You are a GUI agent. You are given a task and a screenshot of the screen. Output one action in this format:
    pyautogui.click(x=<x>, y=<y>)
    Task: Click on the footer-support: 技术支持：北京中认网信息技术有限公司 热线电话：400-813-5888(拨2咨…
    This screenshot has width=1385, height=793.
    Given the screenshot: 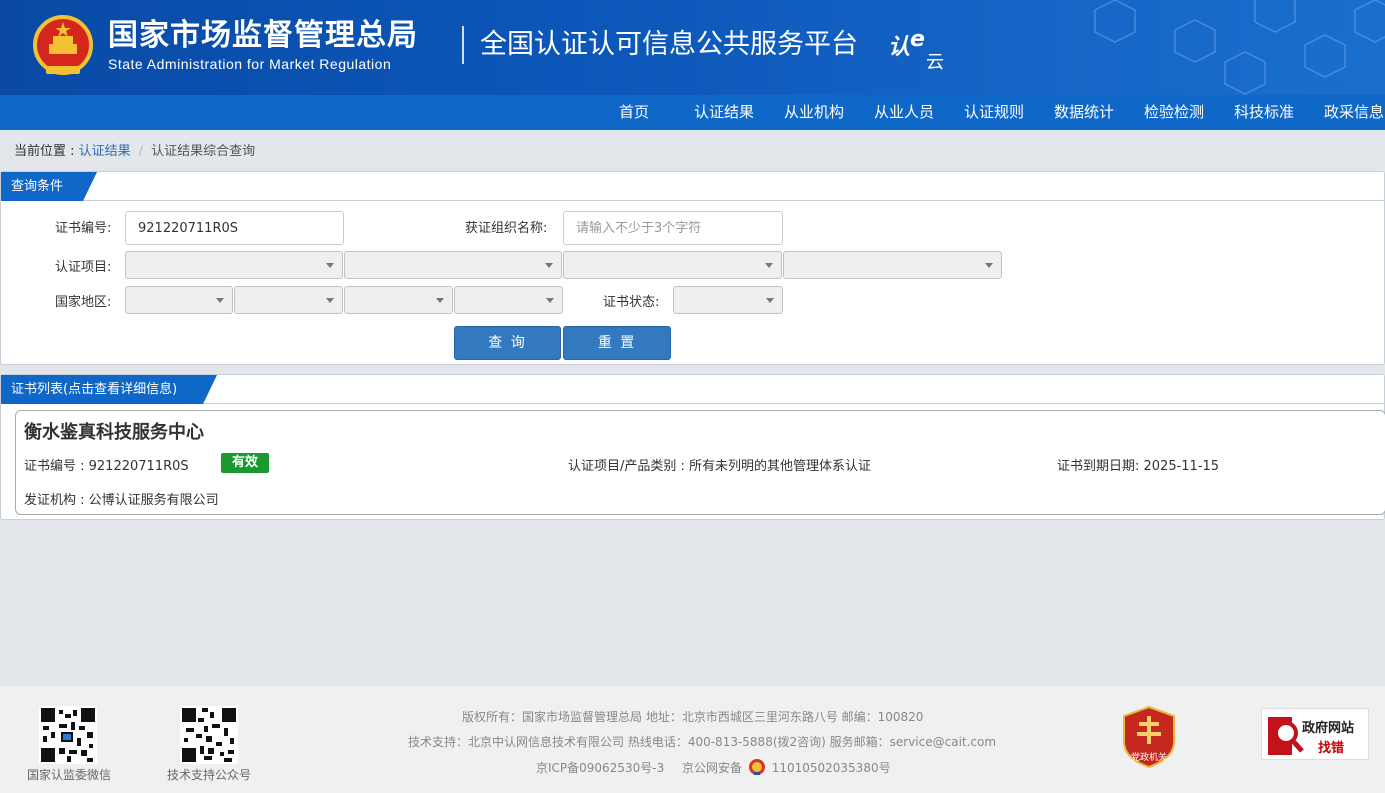 What is the action you would take?
    pyautogui.click(x=702, y=742)
    